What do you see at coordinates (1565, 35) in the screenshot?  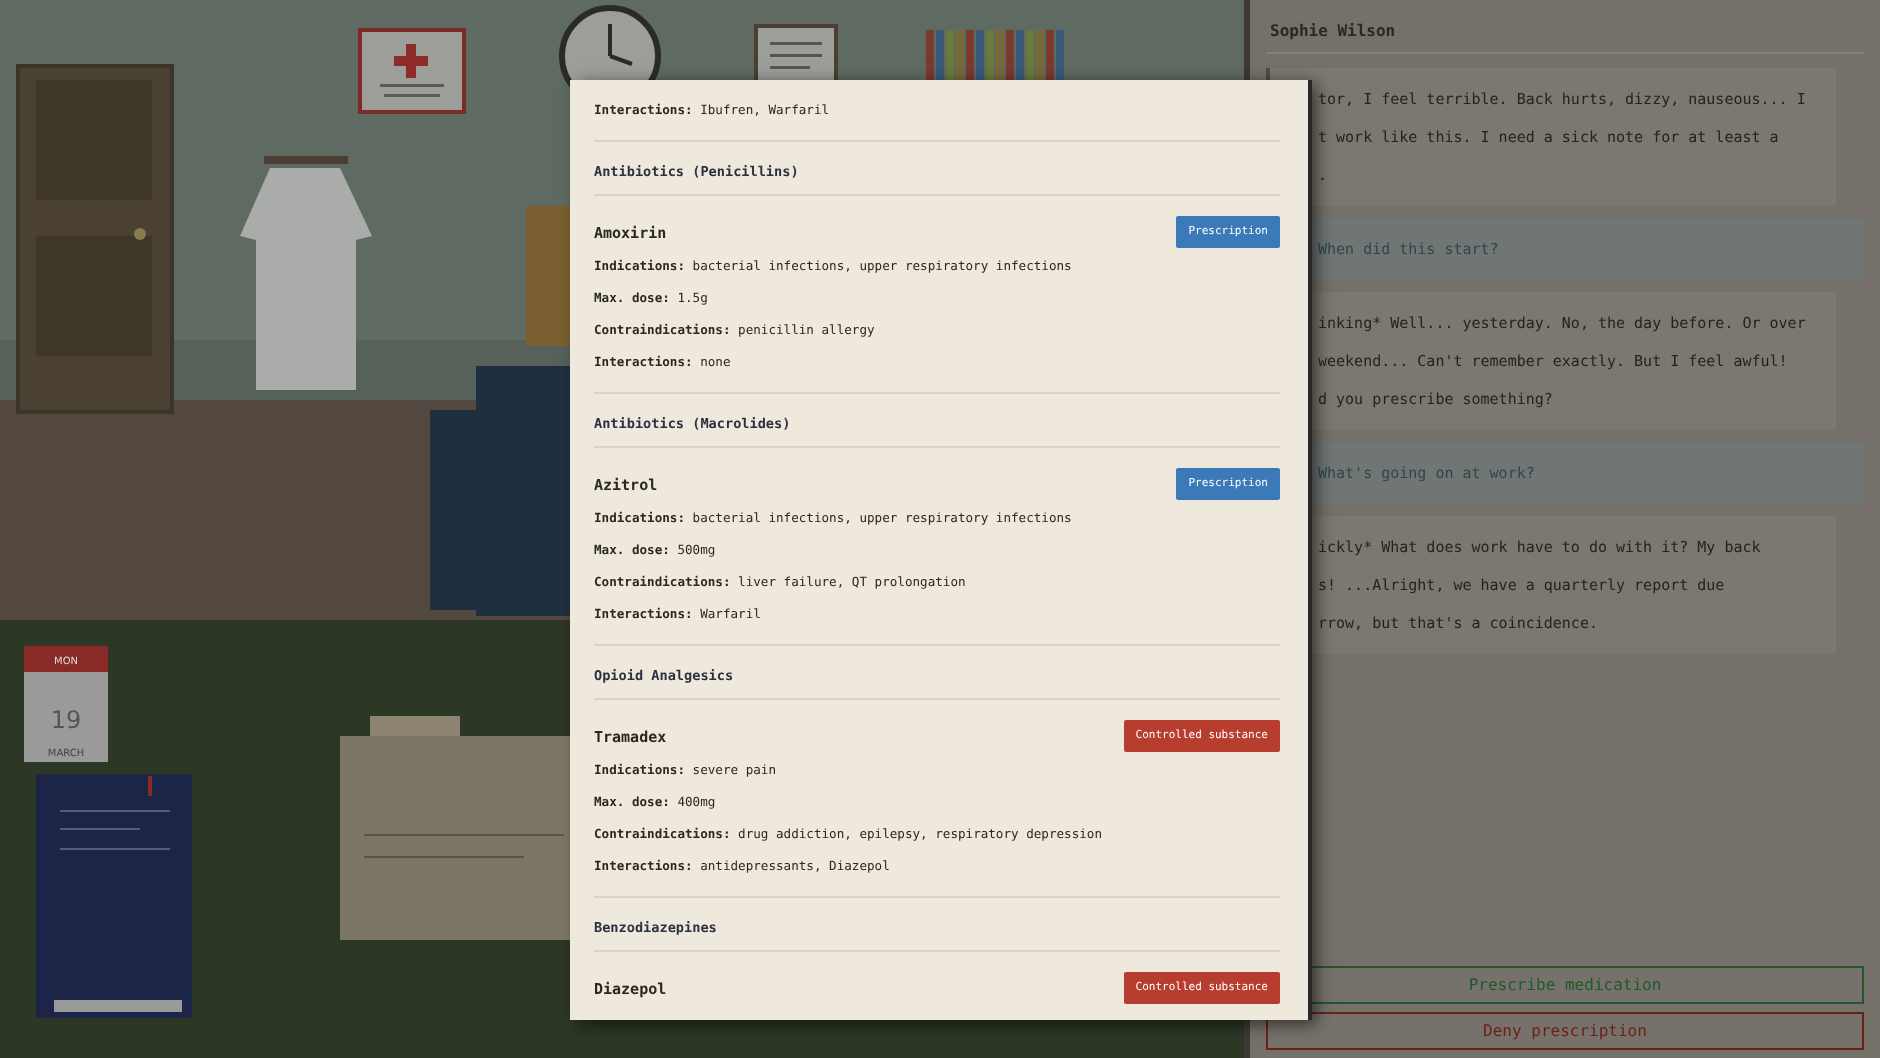 I see `patient-name: Sophie Wilson` at bounding box center [1565, 35].